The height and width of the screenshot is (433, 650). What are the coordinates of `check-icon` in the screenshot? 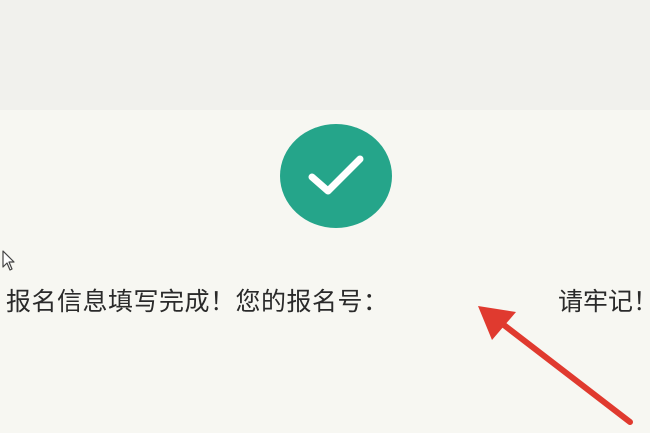 It's located at (336, 175).